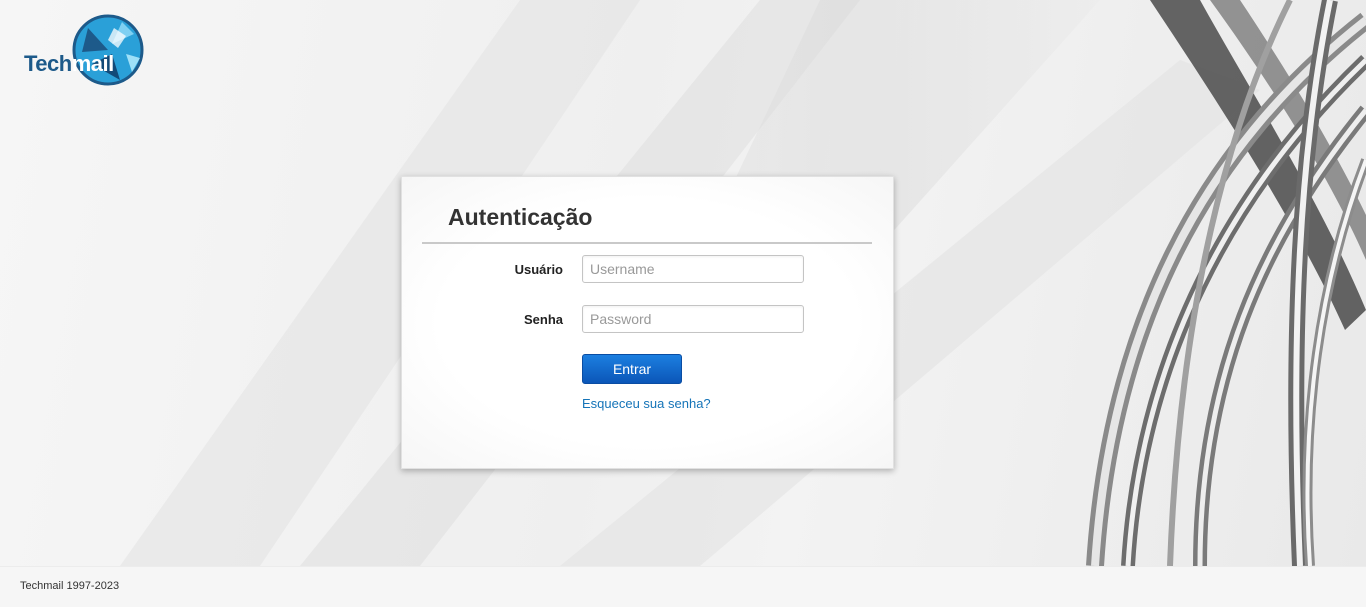  What do you see at coordinates (647, 243) in the screenshot?
I see `title-divider` at bounding box center [647, 243].